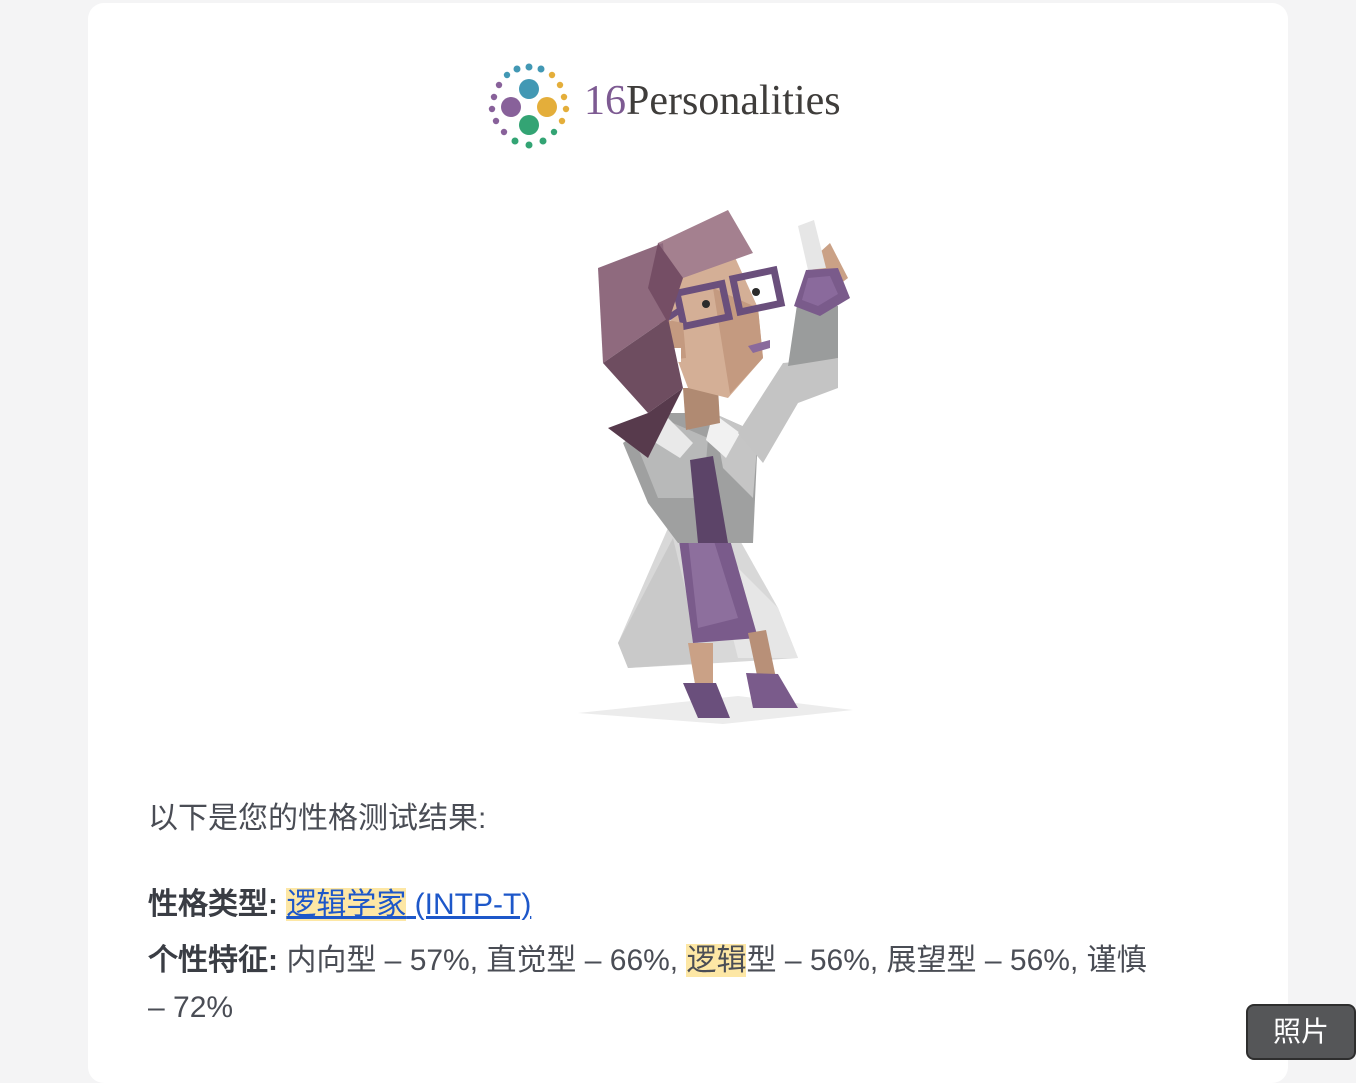 This screenshot has width=1356, height=1083. I want to click on photo-button: 照片, so click(1301, 1032).